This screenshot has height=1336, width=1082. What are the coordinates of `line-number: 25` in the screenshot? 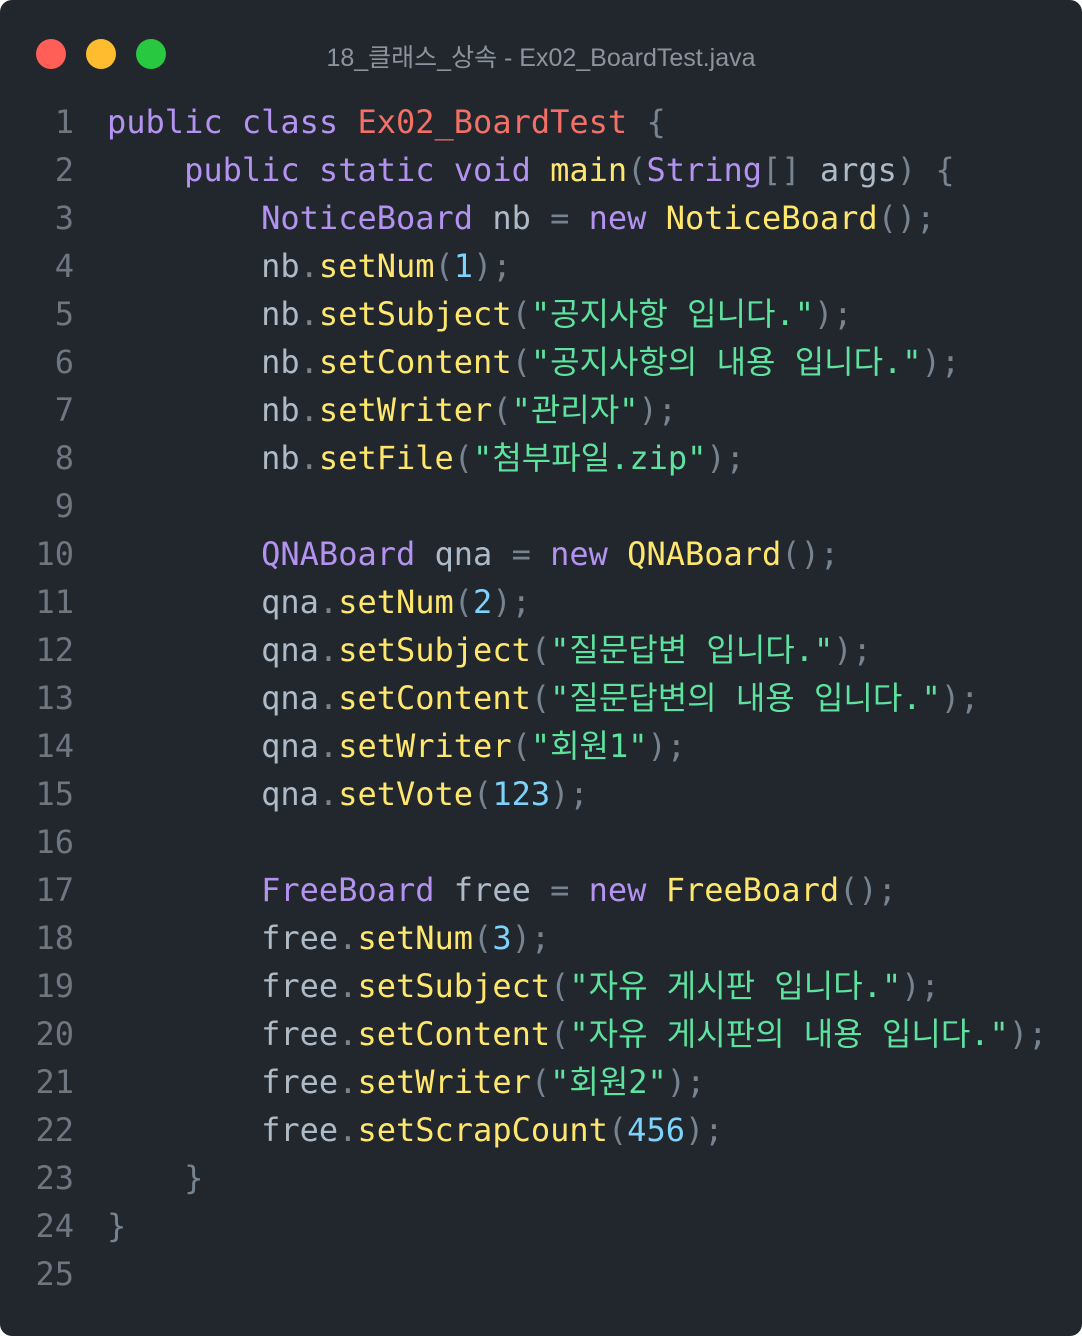 It's located at (54, 1274).